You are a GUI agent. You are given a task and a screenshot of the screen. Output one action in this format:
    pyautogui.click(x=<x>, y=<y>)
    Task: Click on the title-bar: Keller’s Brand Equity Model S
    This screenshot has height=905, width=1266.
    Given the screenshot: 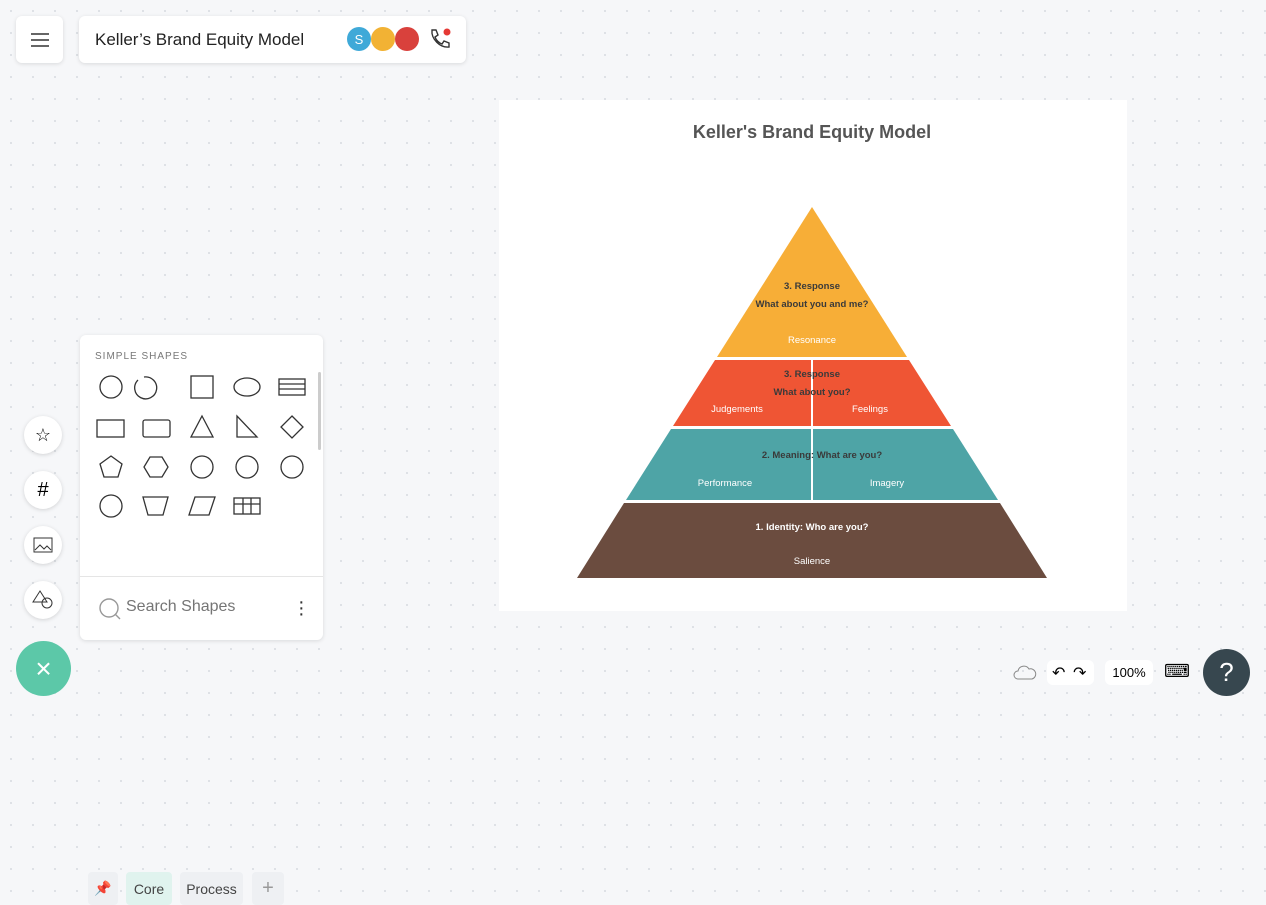 What is the action you would take?
    pyautogui.click(x=272, y=39)
    